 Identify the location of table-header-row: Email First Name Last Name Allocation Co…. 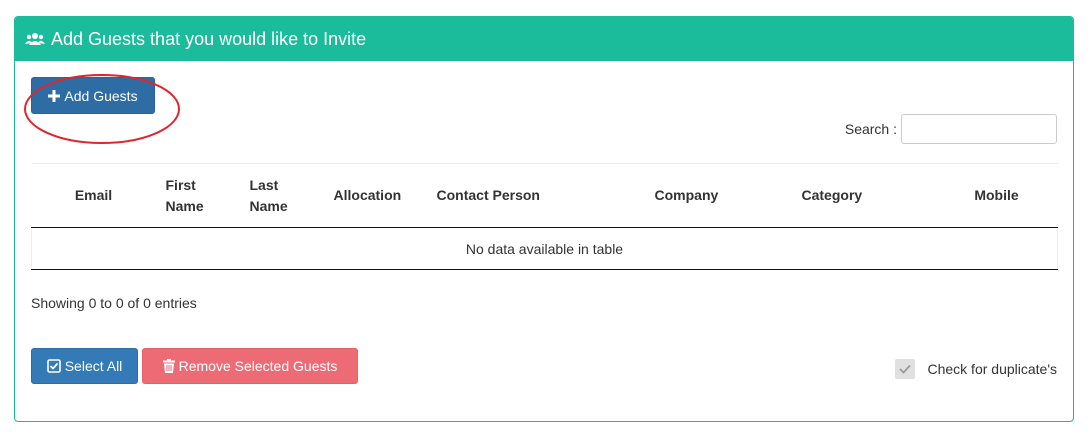
(544, 195).